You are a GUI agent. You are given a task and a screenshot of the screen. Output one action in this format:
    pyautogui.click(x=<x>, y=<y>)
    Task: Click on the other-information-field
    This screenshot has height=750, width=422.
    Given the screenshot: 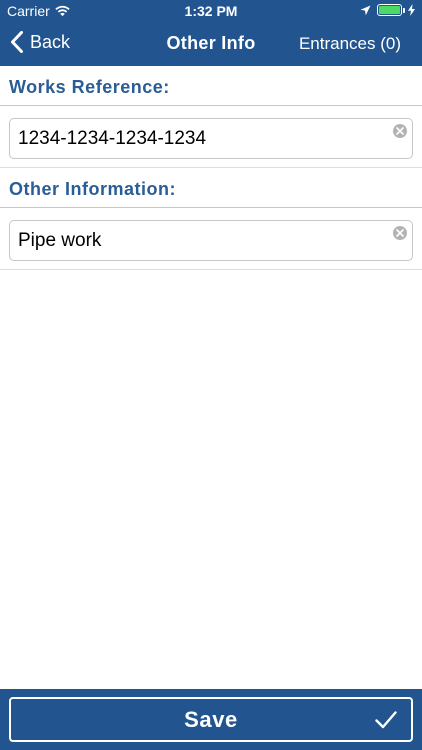 What is the action you would take?
    pyautogui.click(x=211, y=240)
    